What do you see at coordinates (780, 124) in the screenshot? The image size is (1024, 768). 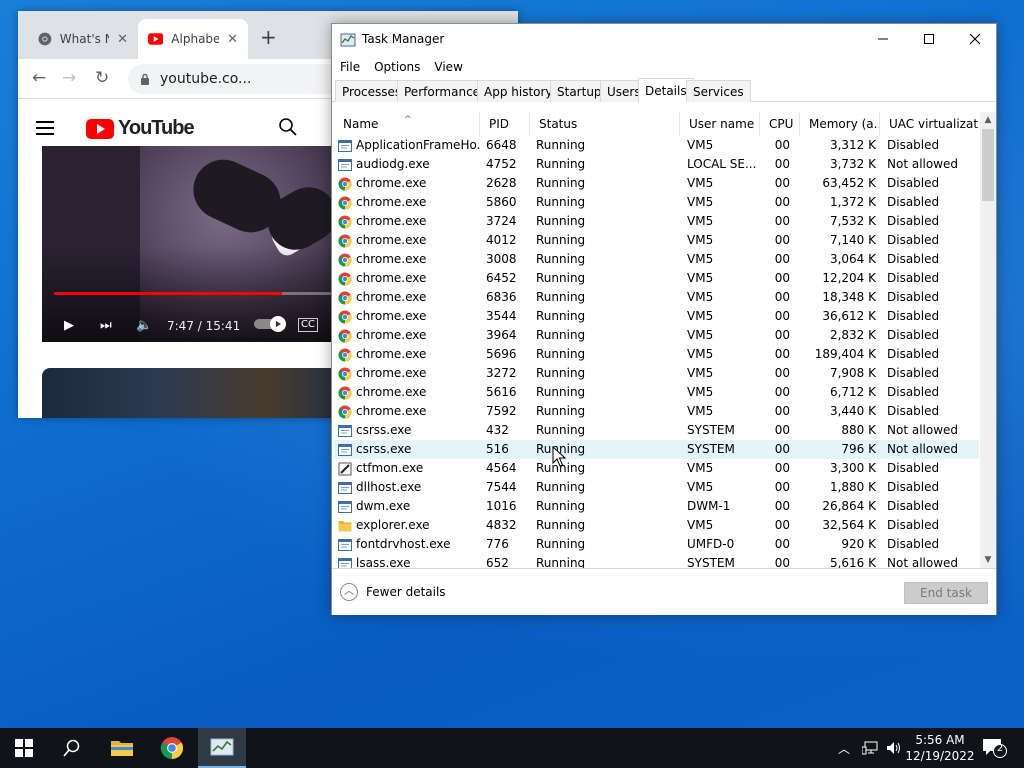 I see `column-cpu: CPU` at bounding box center [780, 124].